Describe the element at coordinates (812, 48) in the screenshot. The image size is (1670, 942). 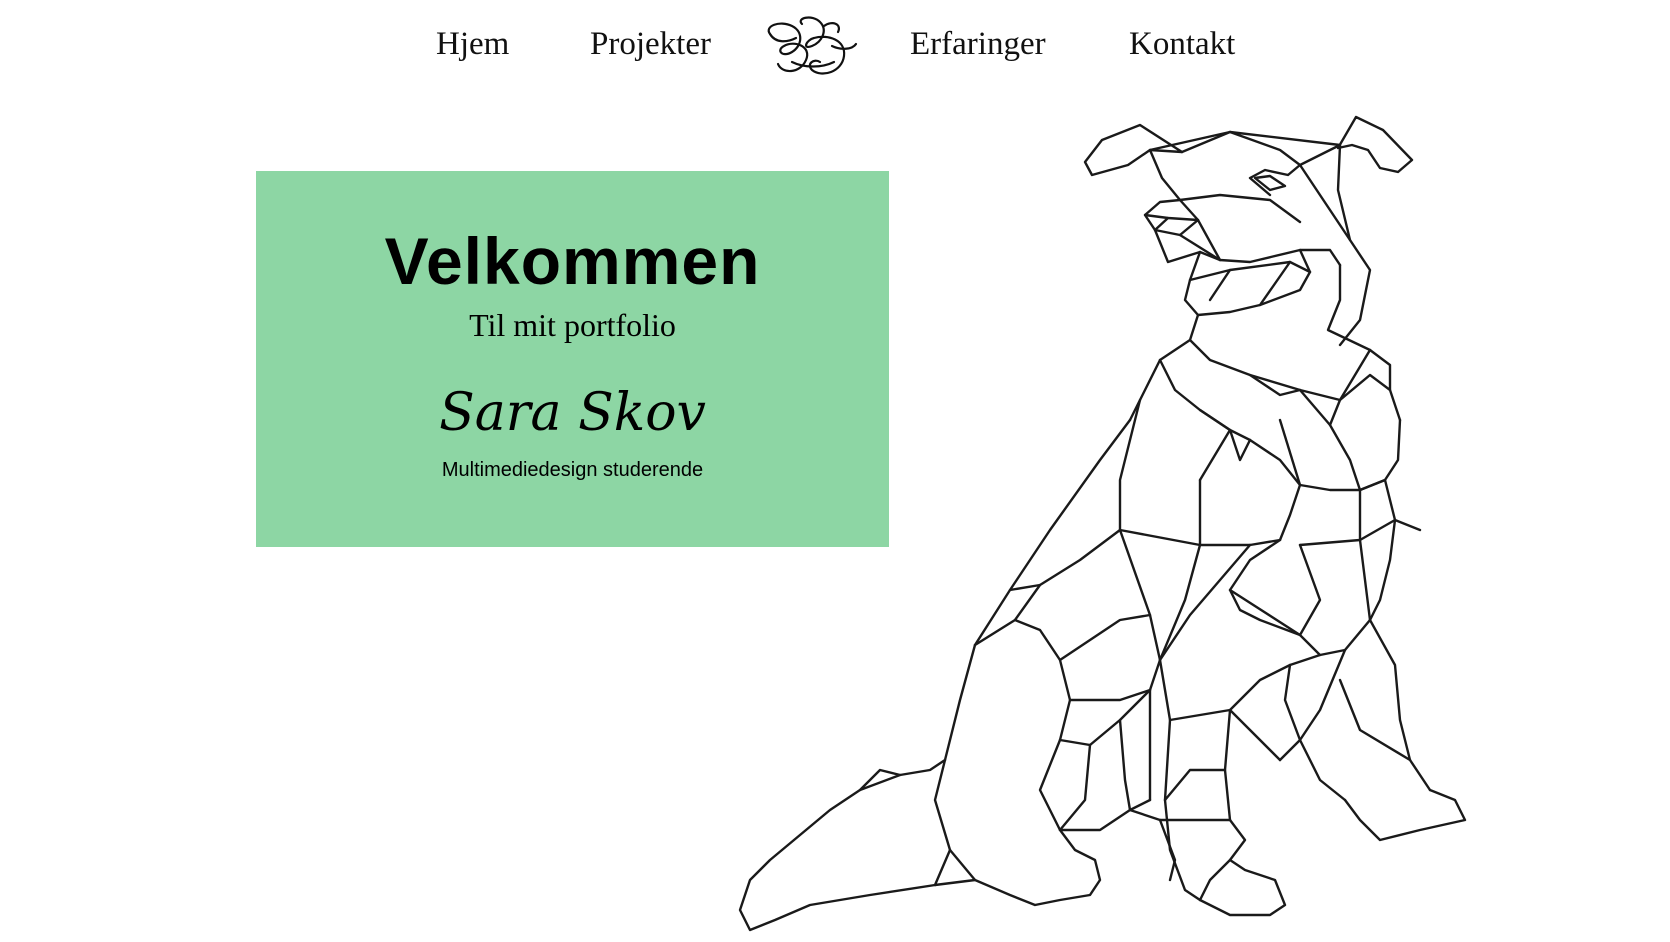
I see `ss-monogram-logo-icon` at that location.